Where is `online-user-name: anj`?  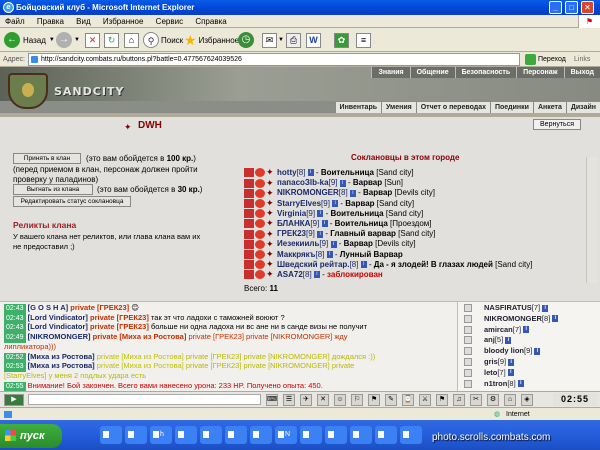
online-user-name: anj is located at coordinates (489, 339).